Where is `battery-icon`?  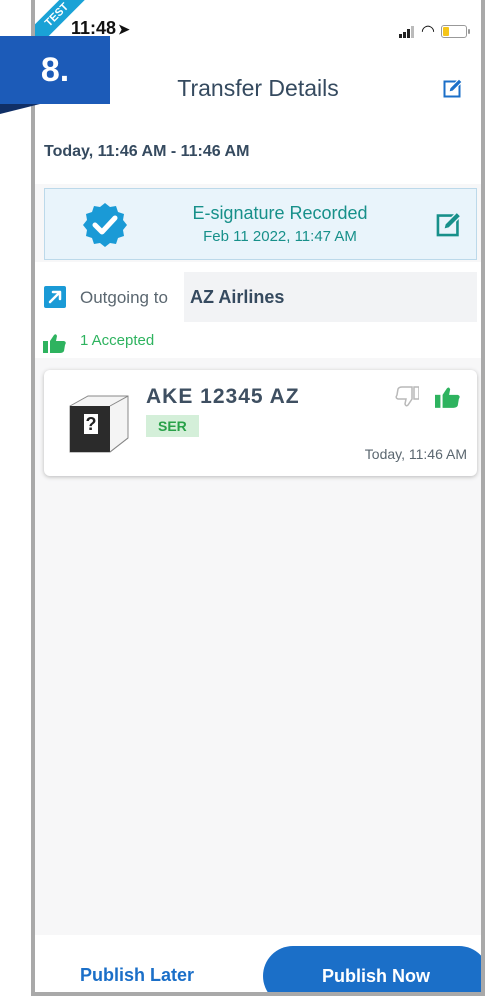
battery-icon is located at coordinates (455, 31).